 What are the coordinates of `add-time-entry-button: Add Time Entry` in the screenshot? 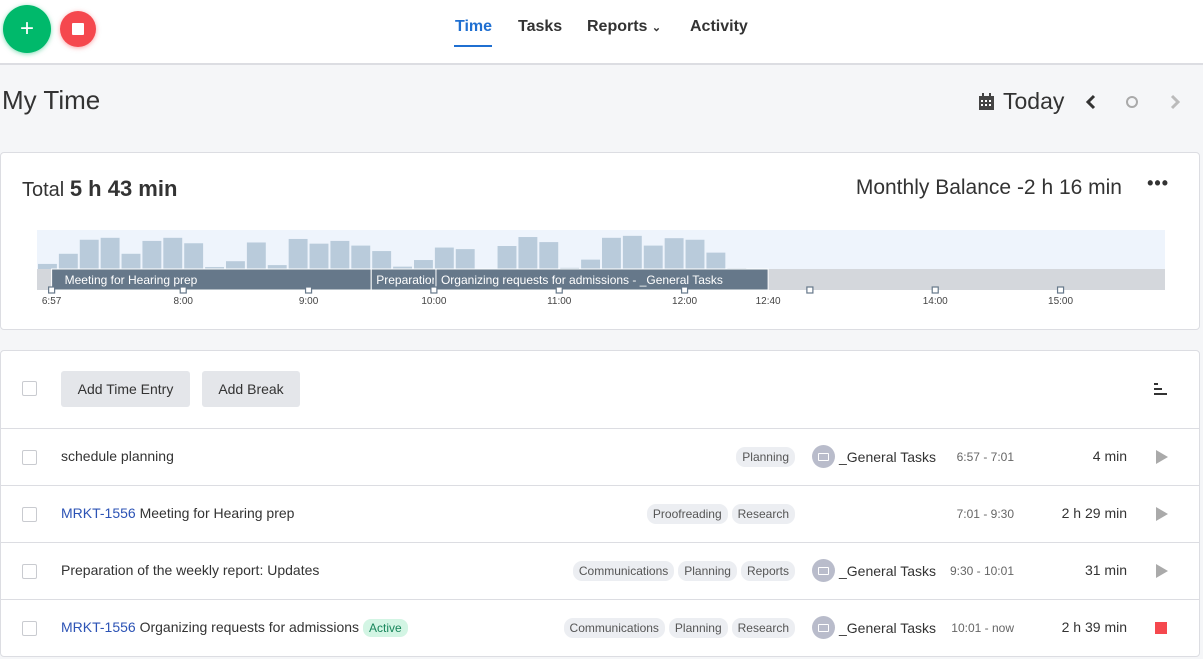 It's located at (125, 389).